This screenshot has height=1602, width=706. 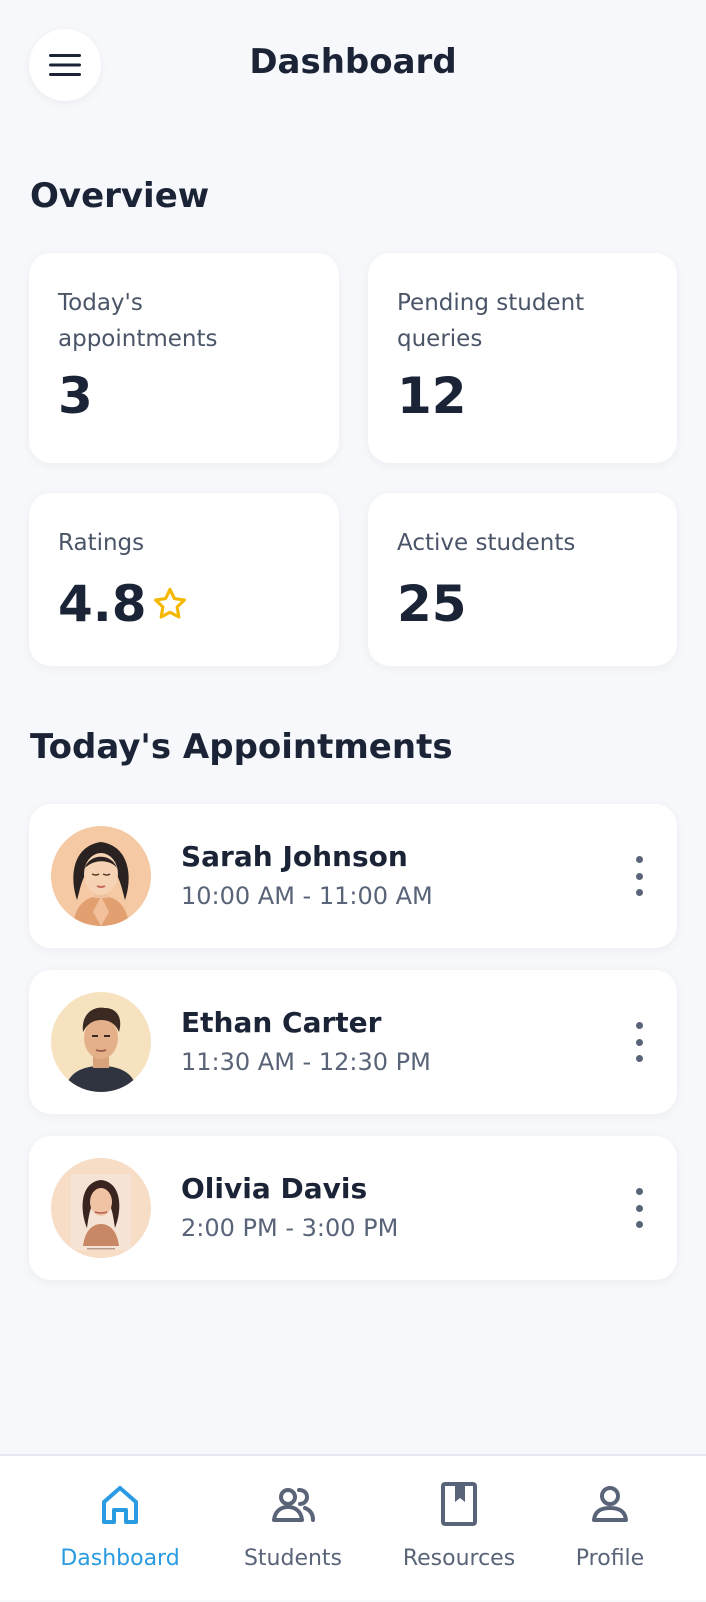 I want to click on stat-value: 25, so click(x=432, y=604).